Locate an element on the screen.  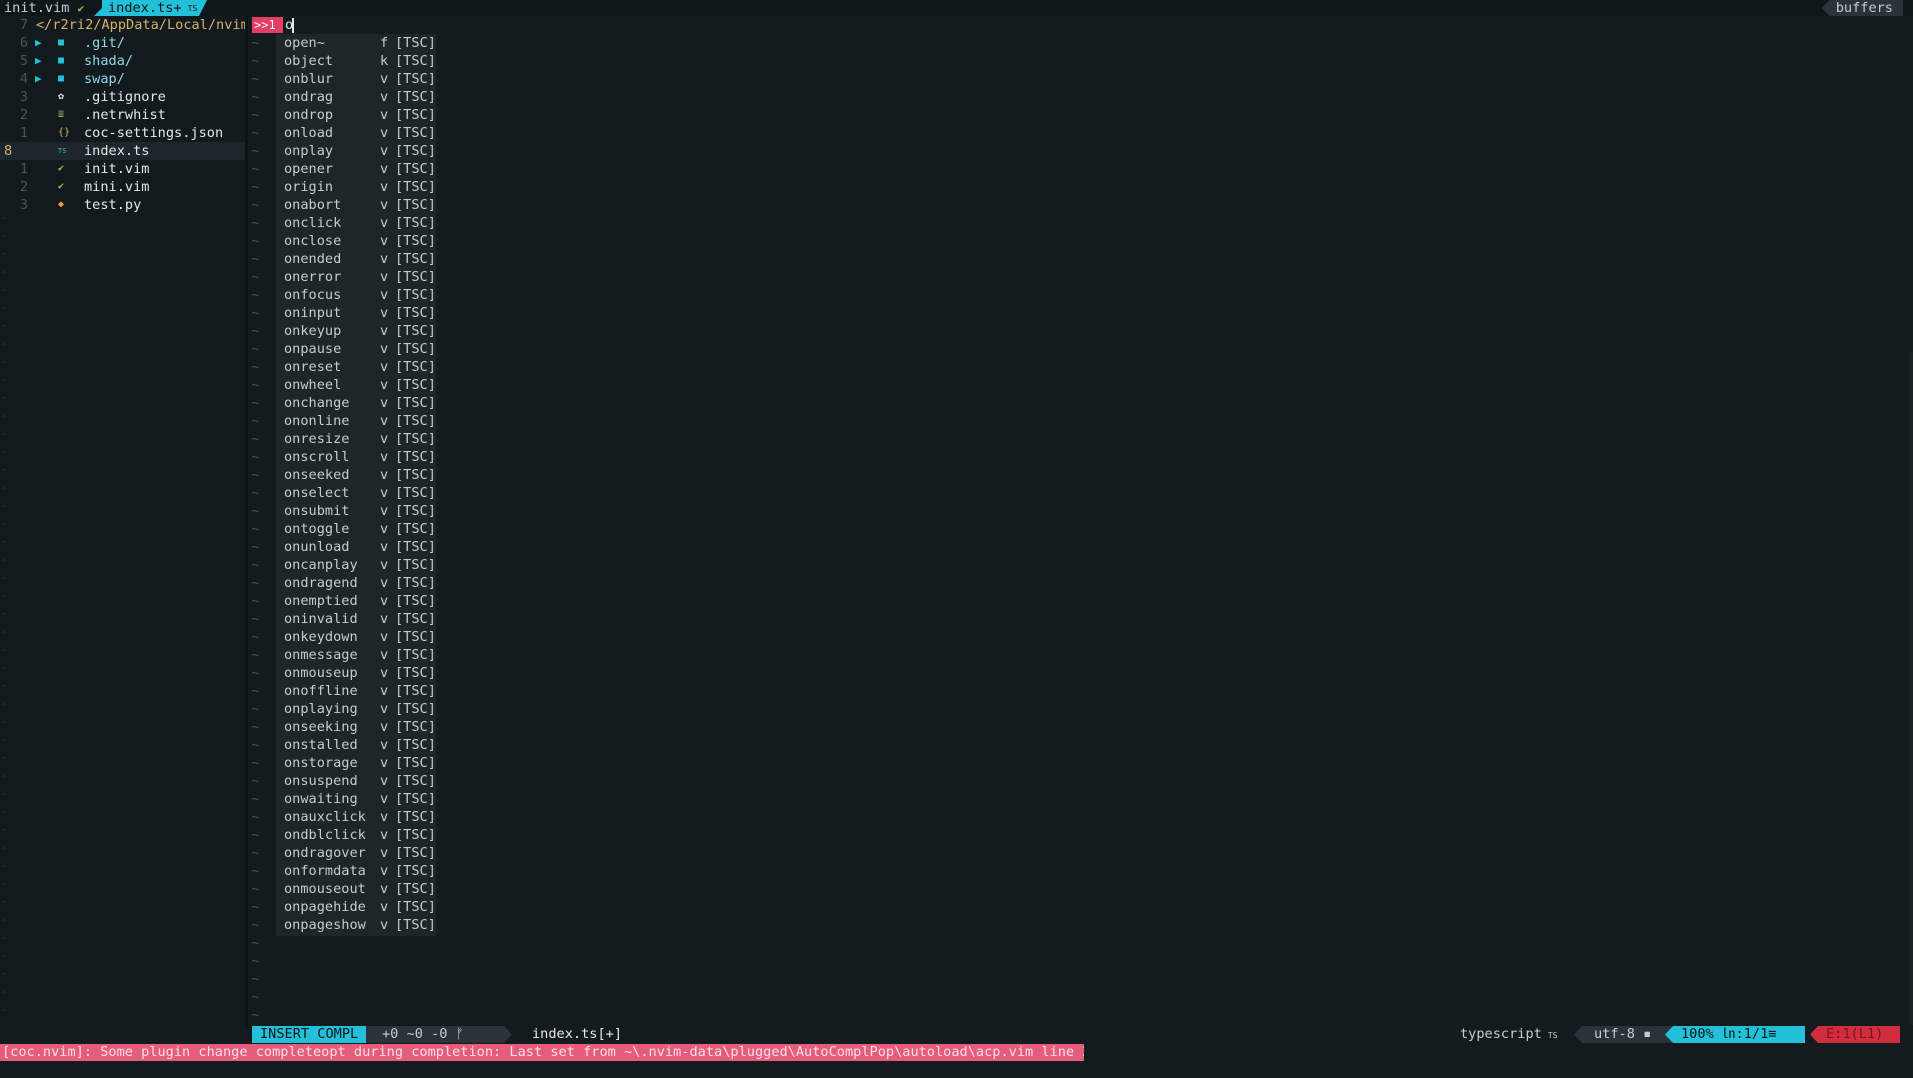
completion-item: onpause v [TSC] is located at coordinates (360, 349).